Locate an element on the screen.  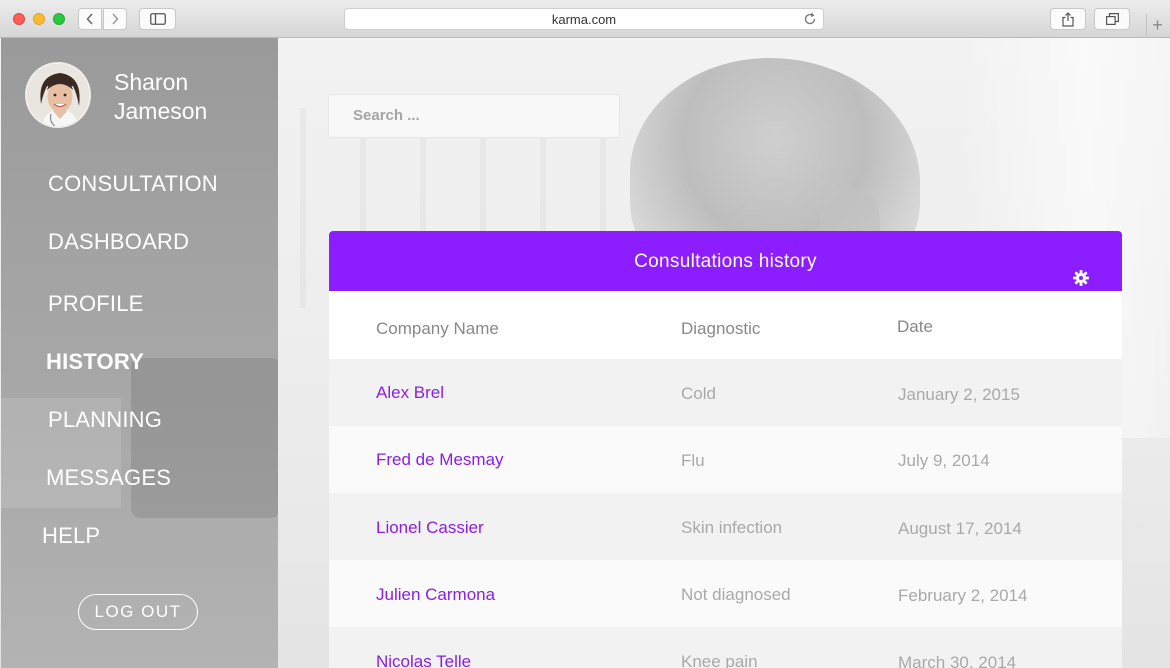
address-bar: karma.com is located at coordinates (584, 19).